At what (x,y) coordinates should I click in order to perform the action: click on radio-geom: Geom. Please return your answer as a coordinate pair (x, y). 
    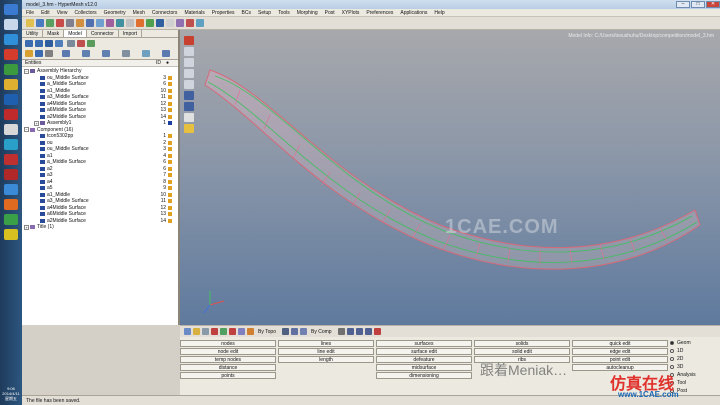
    Looking at the image, I should click on (683, 343).